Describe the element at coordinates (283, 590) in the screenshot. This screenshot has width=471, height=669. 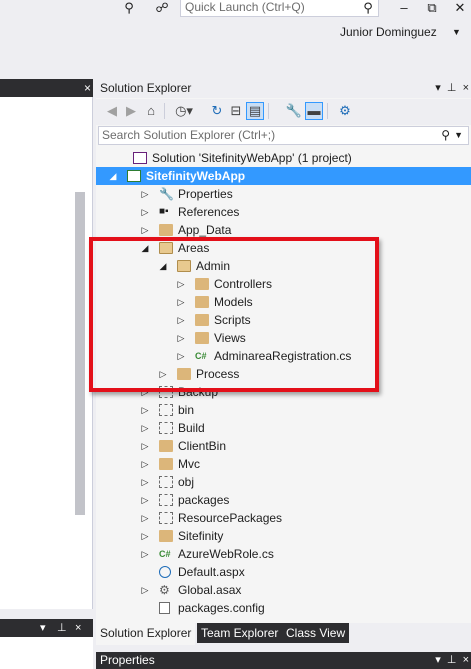
I see `tree-item: ▷ ⚙ Global.asax` at that location.